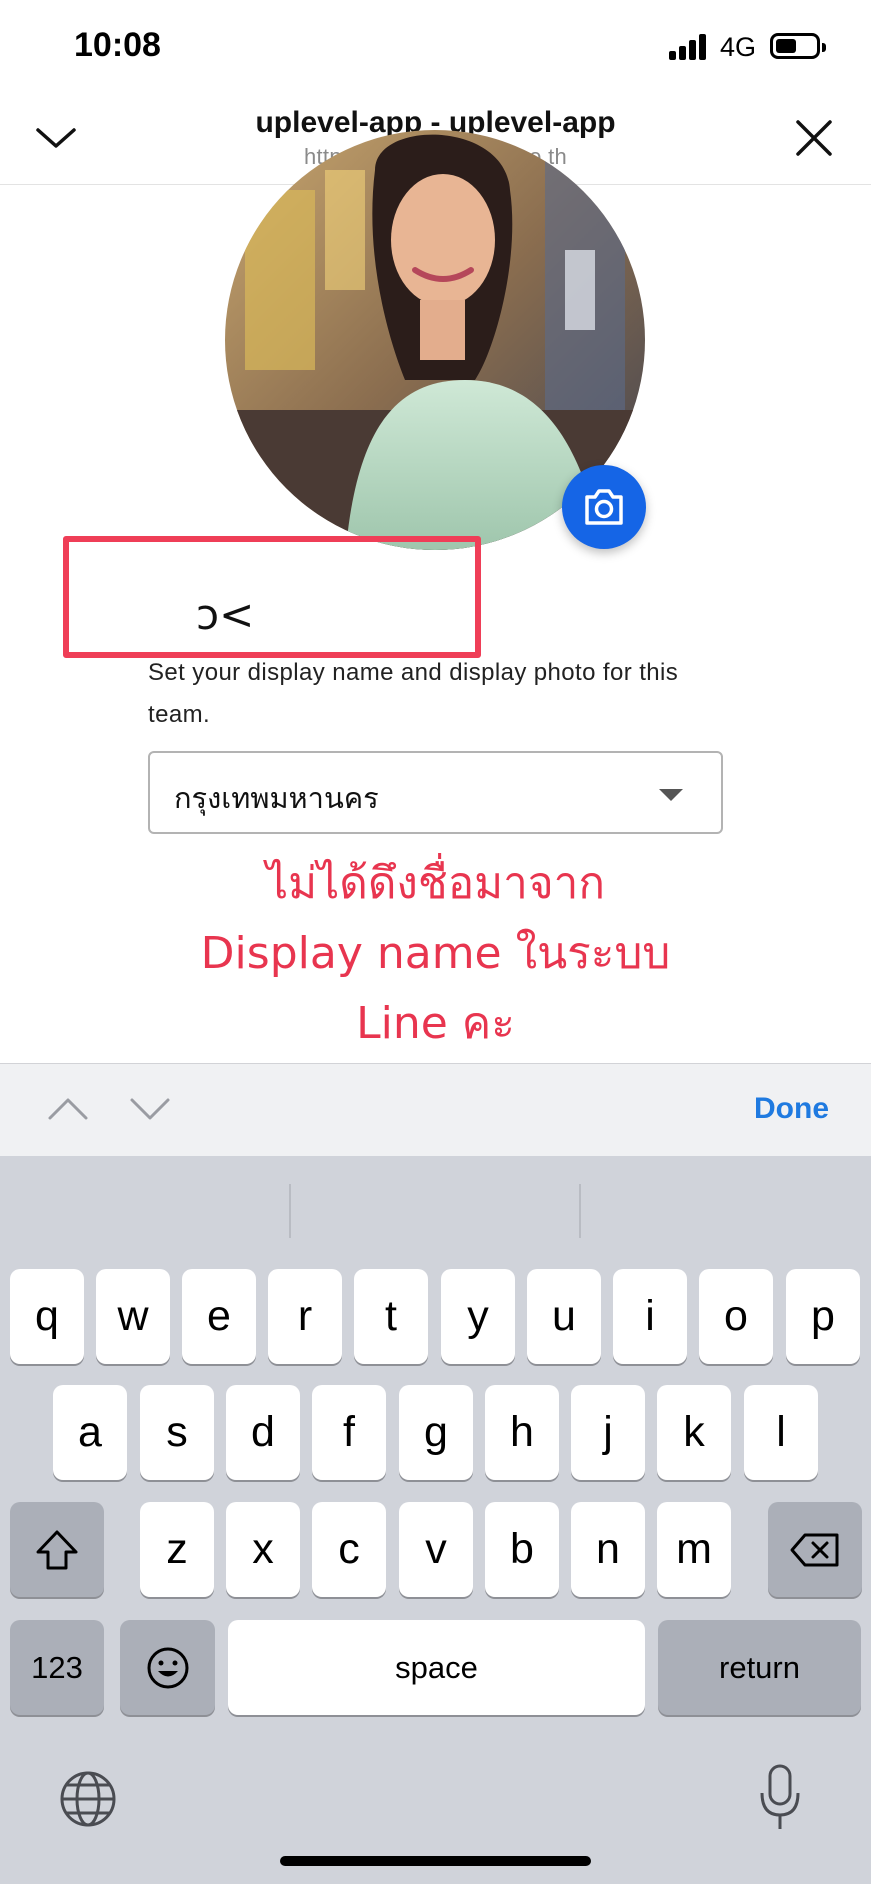  Describe the element at coordinates (391, 1316) in the screenshot. I see `key-t: t` at that location.